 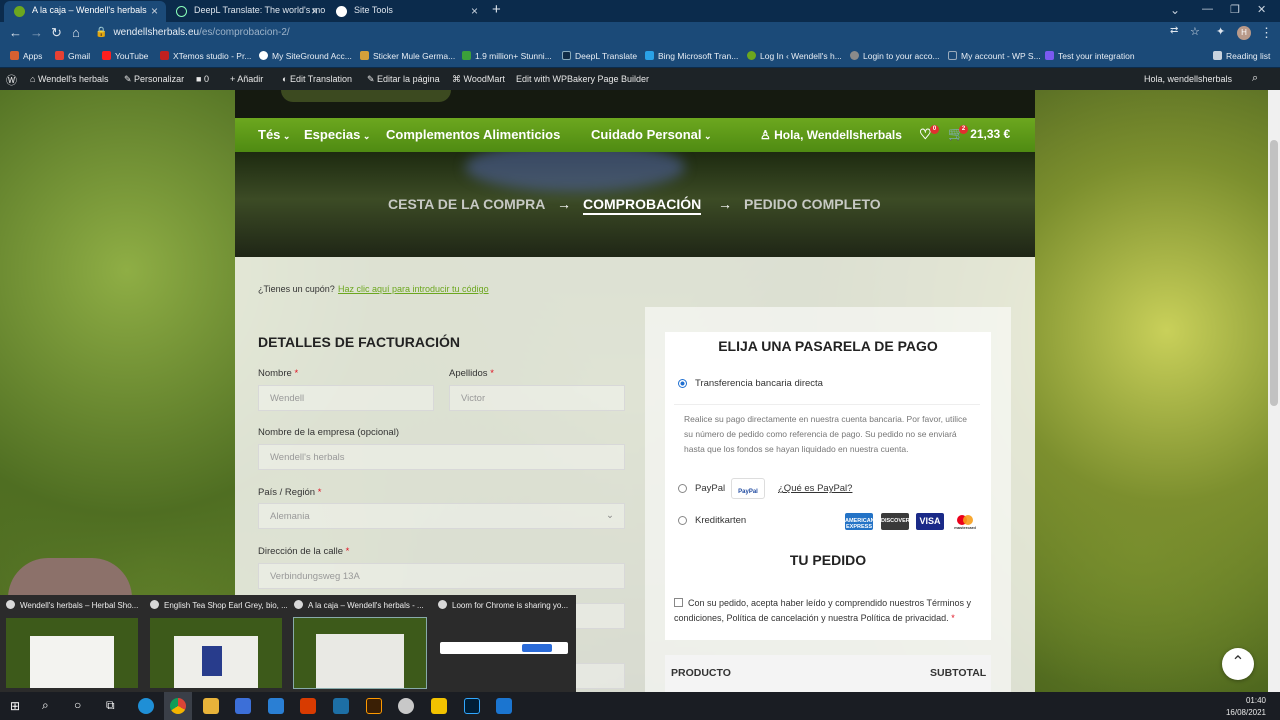 I want to click on paypal-radio, so click(x=682, y=488).